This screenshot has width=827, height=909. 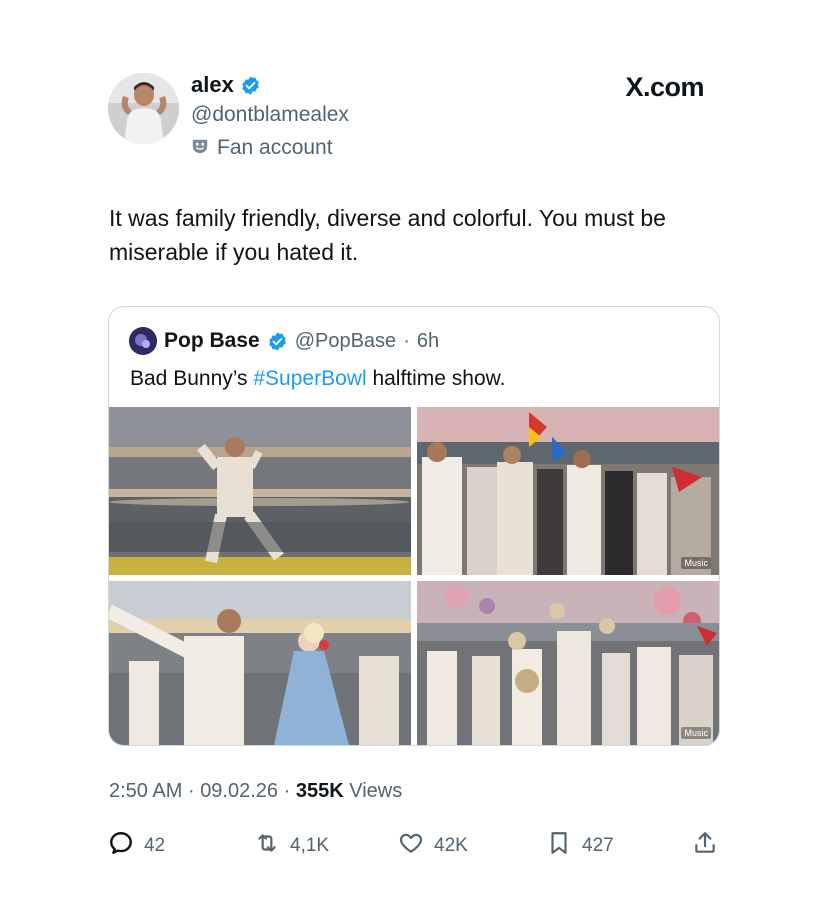 I want to click on affiliate-mask-icon, so click(x=200, y=148).